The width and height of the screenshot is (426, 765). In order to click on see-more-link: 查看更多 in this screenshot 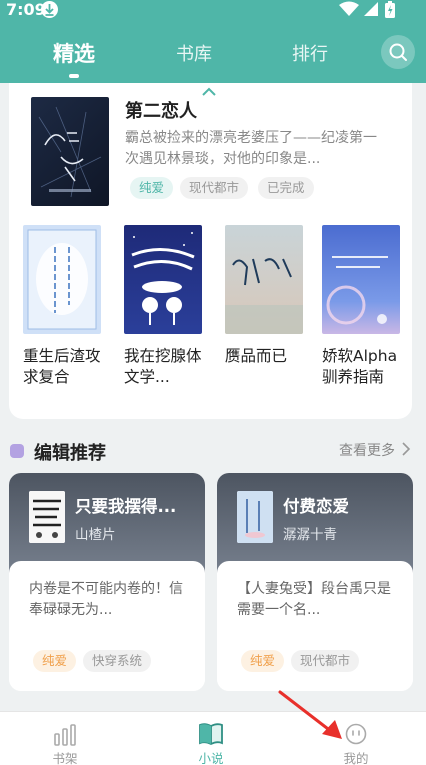, I will do `click(367, 450)`.